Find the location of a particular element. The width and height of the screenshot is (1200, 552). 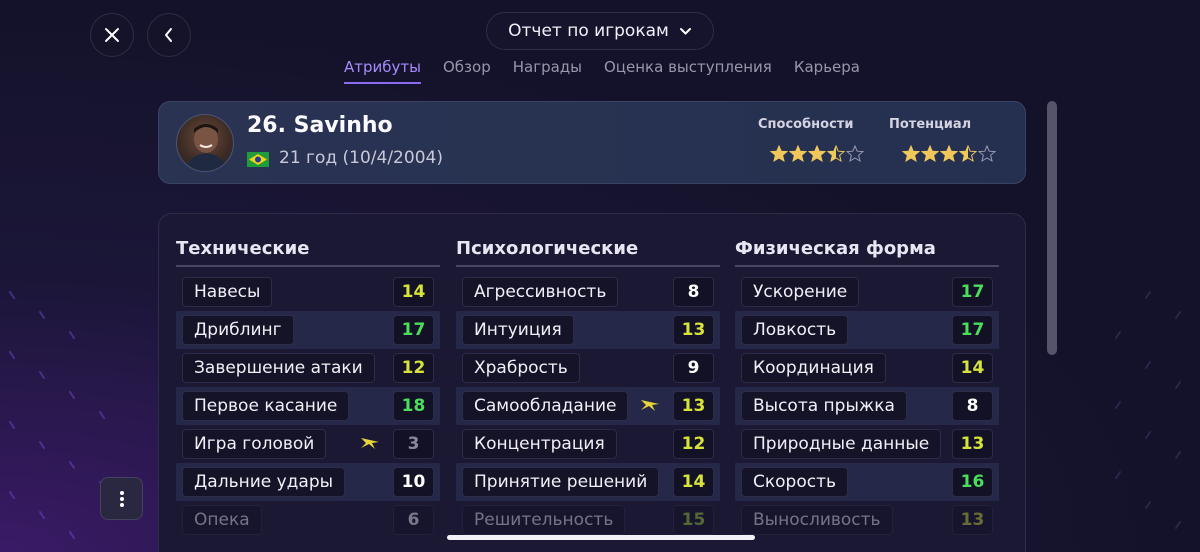

attribute-row: Координация 14 is located at coordinates (867, 368).